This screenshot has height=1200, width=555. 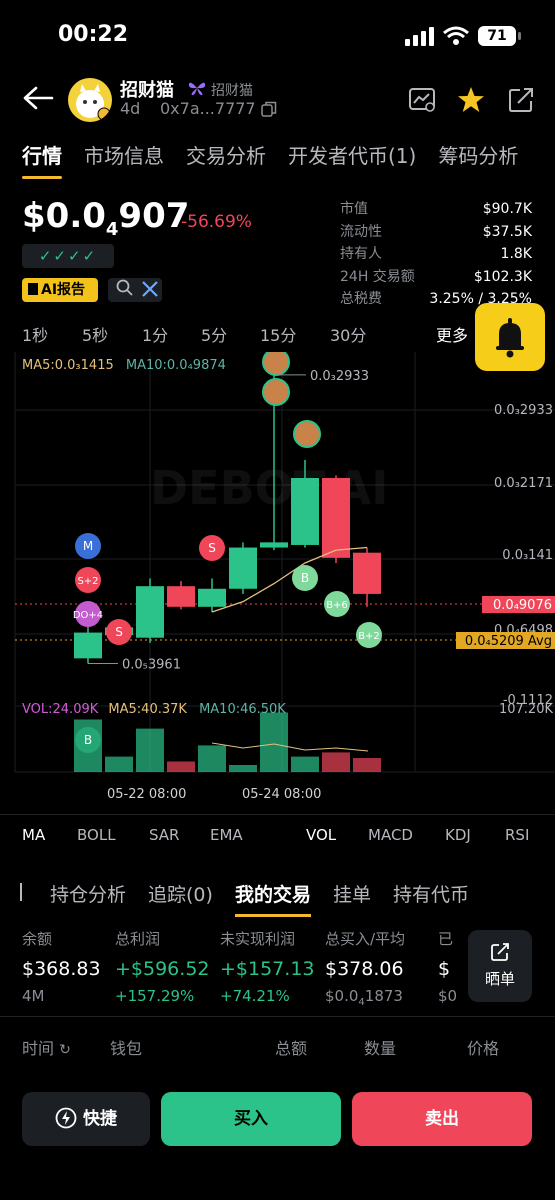 What do you see at coordinates (364, 969) in the screenshot?
I see `total-buy-value: $378.06` at bounding box center [364, 969].